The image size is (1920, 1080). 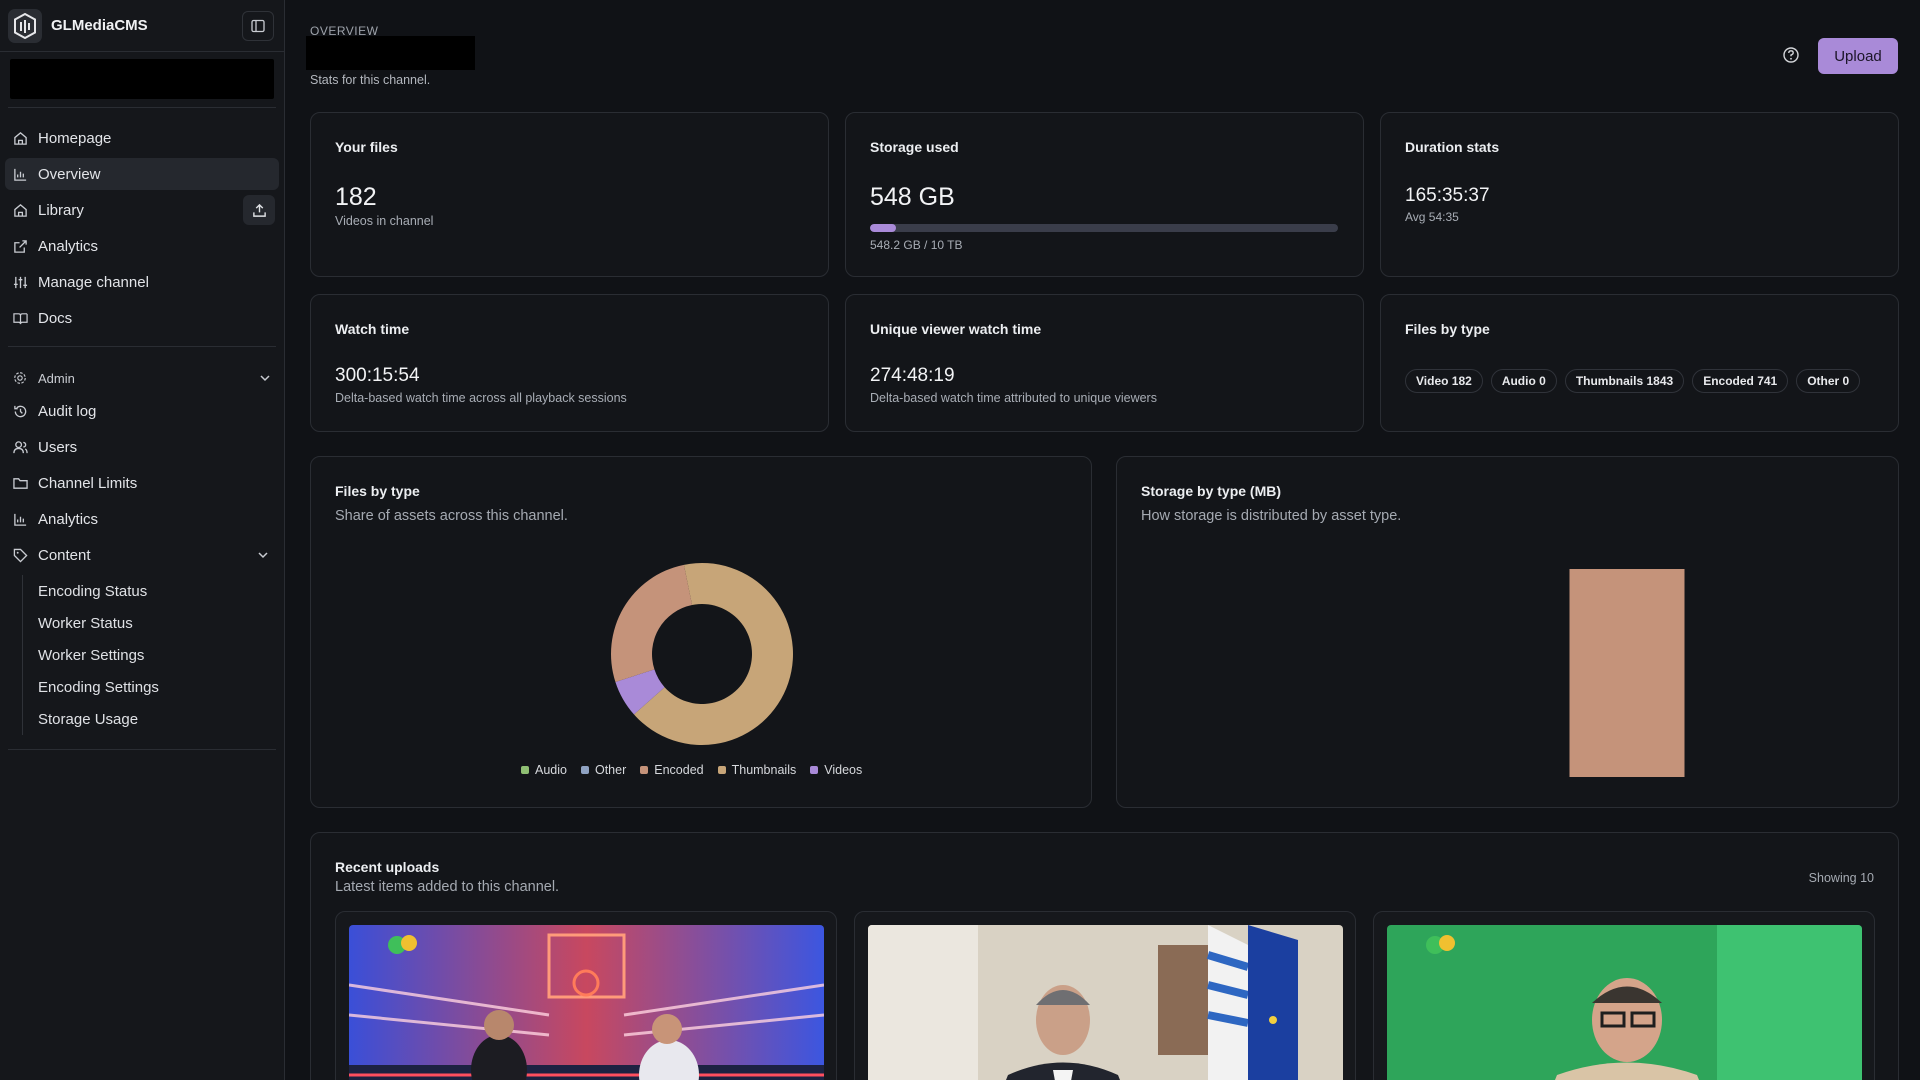 I want to click on upload-icon, so click(x=259, y=210).